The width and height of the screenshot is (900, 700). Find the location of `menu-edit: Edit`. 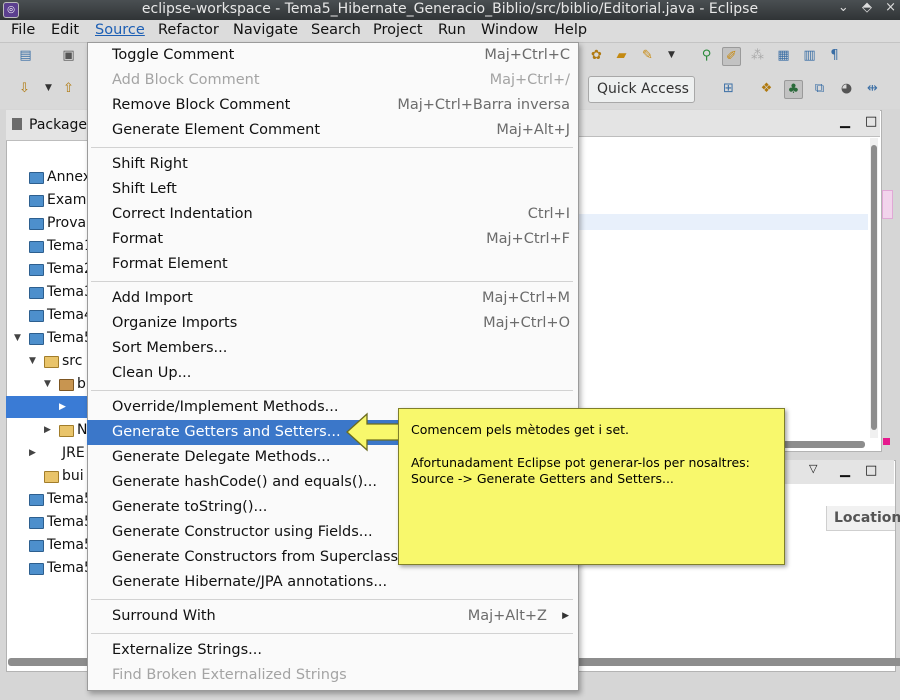

menu-edit: Edit is located at coordinates (65, 30).